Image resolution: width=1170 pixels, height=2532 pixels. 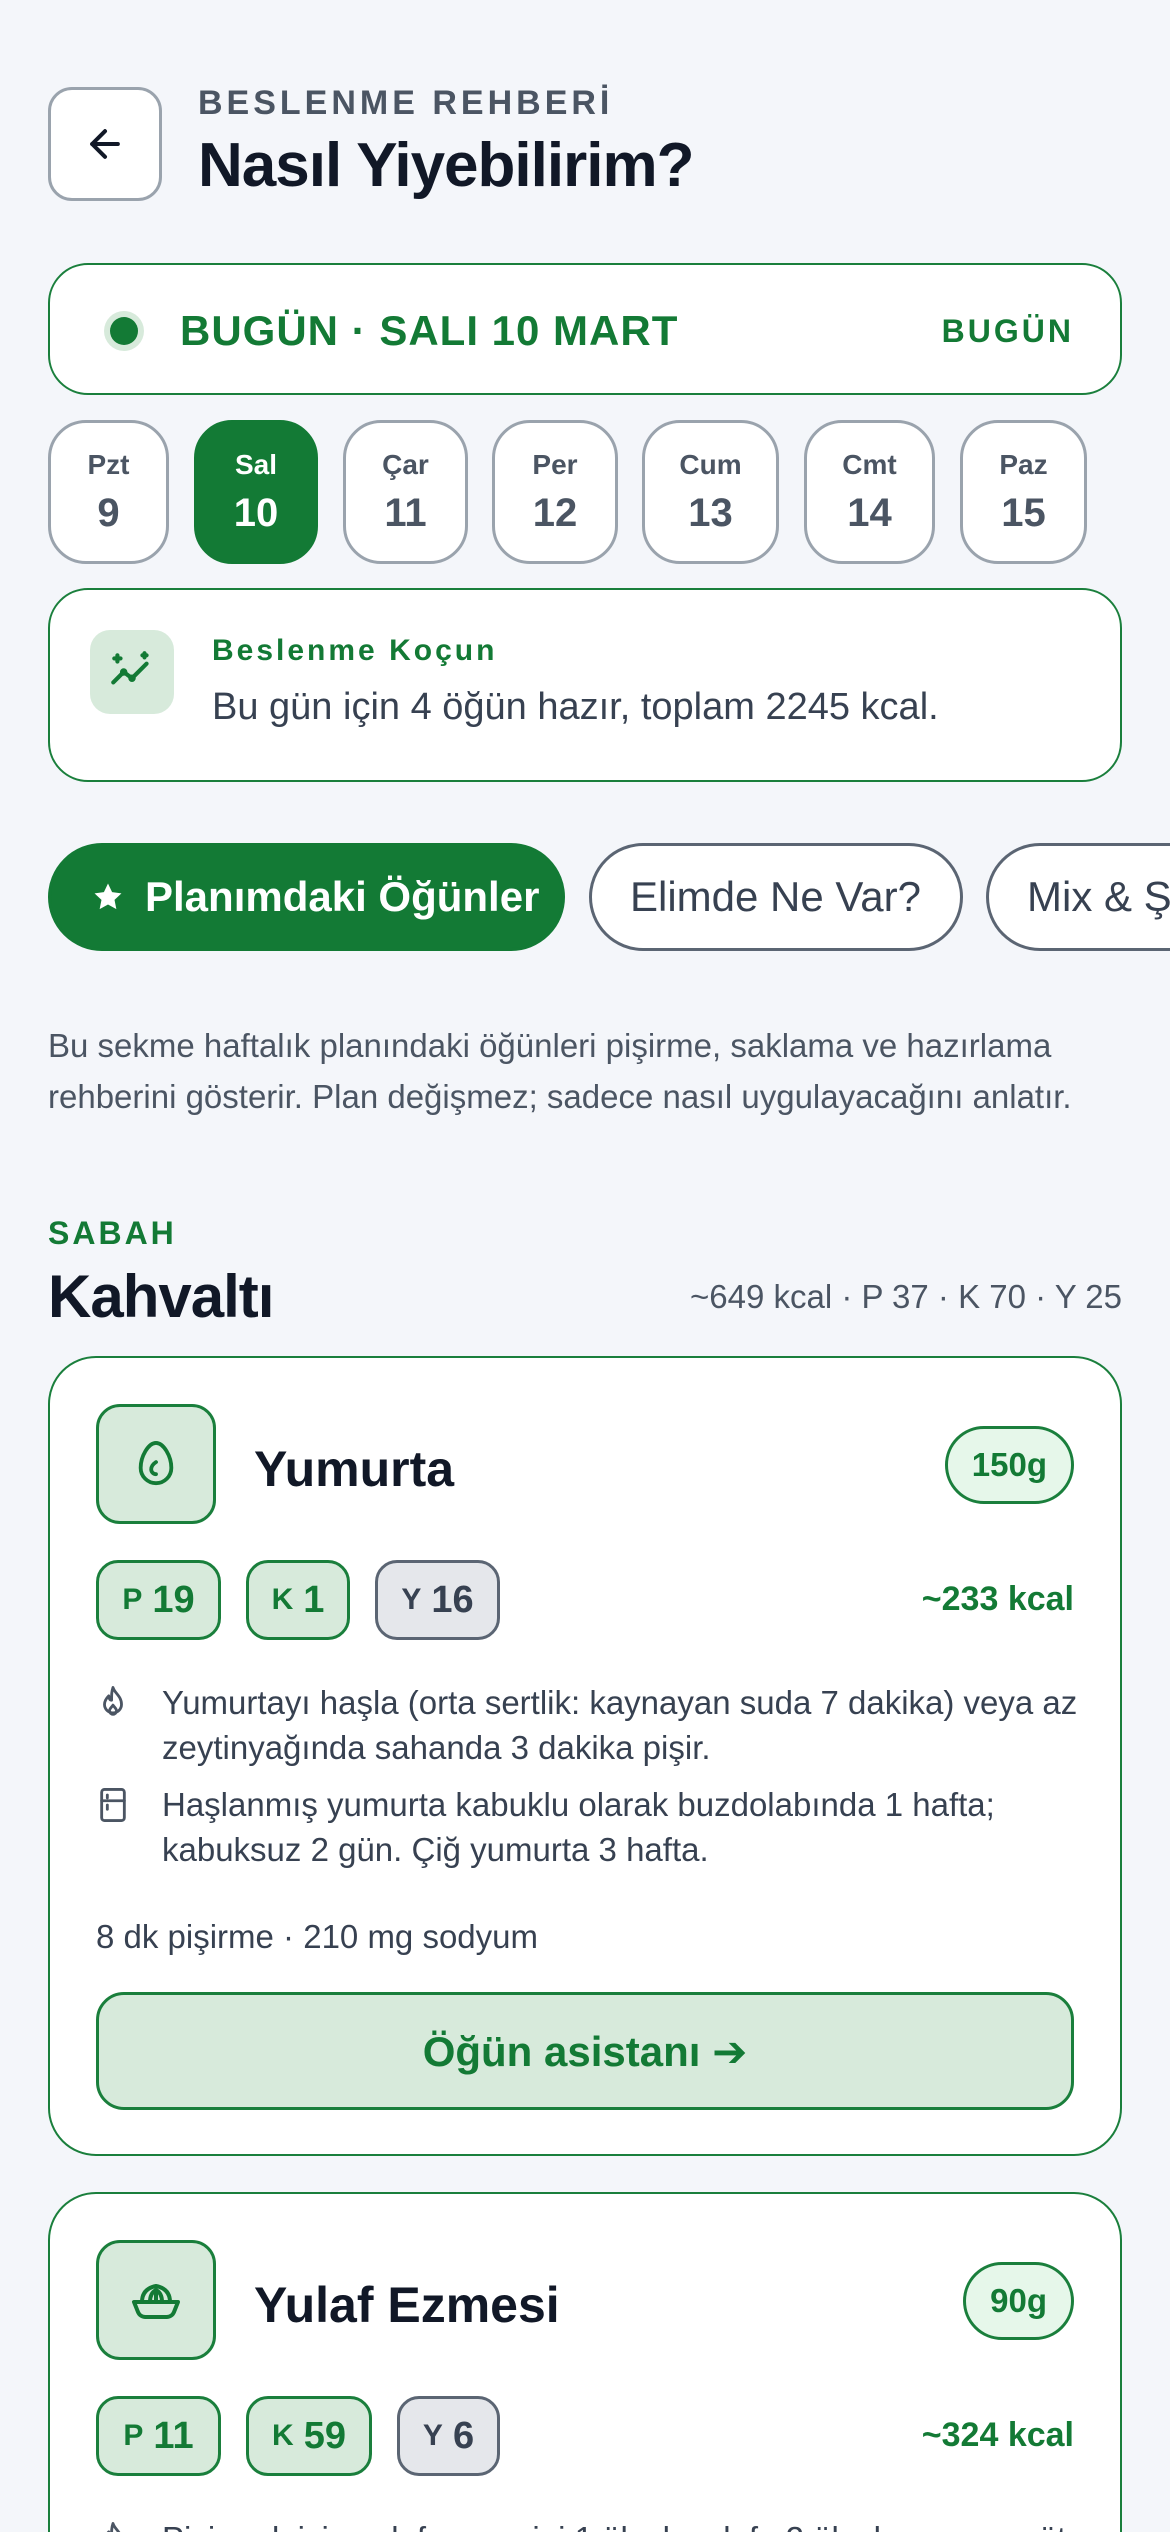 What do you see at coordinates (1008, 331) in the screenshot?
I see `today-button: BUGÜN` at bounding box center [1008, 331].